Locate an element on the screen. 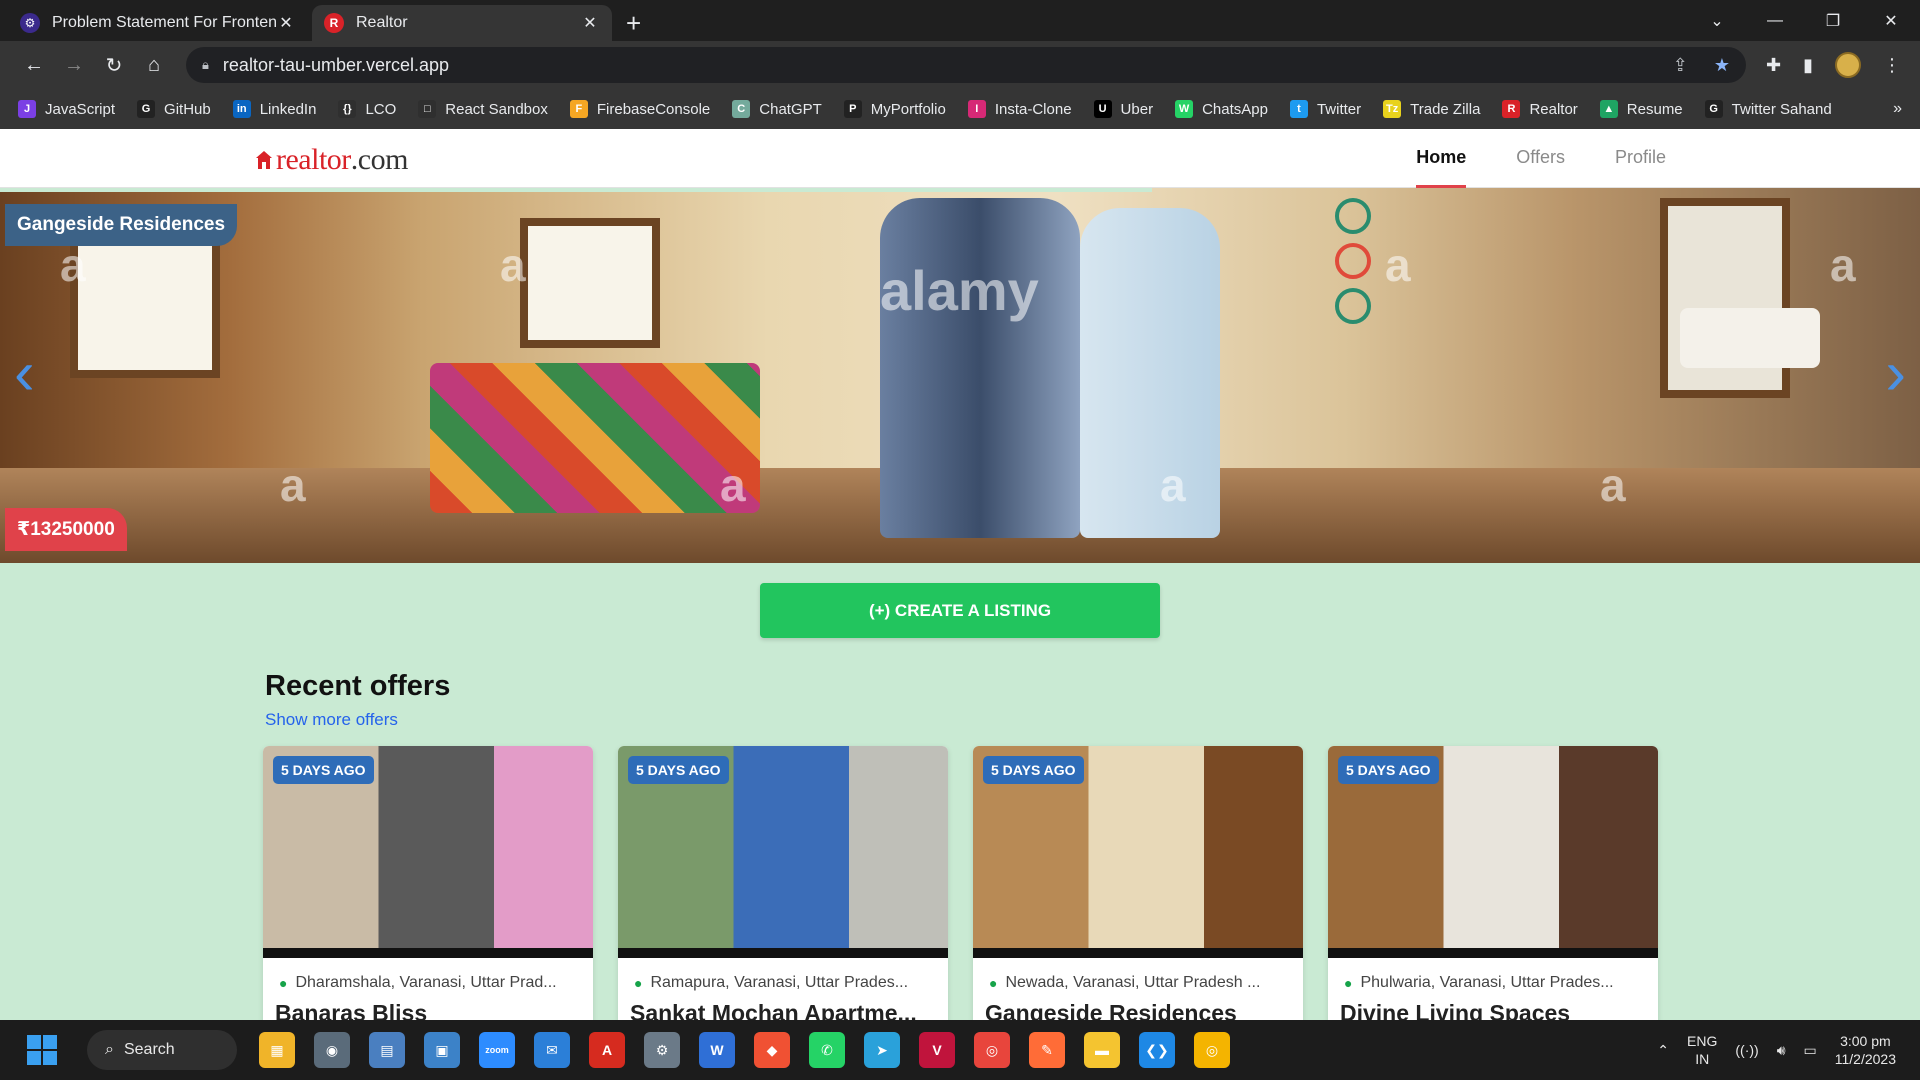 Image resolution: width=1920 pixels, height=1080 pixels. chrome-icon: ◎ is located at coordinates (992, 1050).